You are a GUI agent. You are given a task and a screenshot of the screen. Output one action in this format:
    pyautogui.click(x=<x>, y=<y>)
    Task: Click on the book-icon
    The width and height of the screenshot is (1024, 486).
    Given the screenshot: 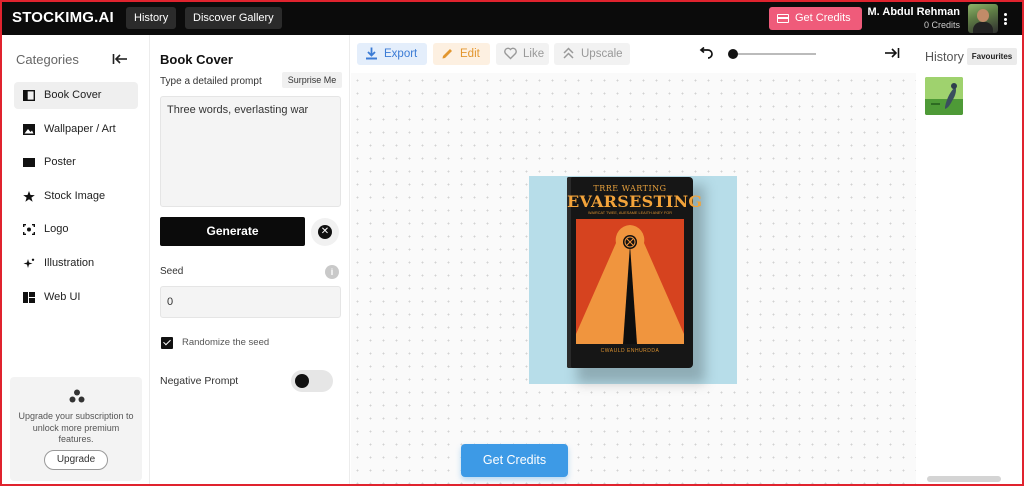 What is the action you would take?
    pyautogui.click(x=29, y=95)
    